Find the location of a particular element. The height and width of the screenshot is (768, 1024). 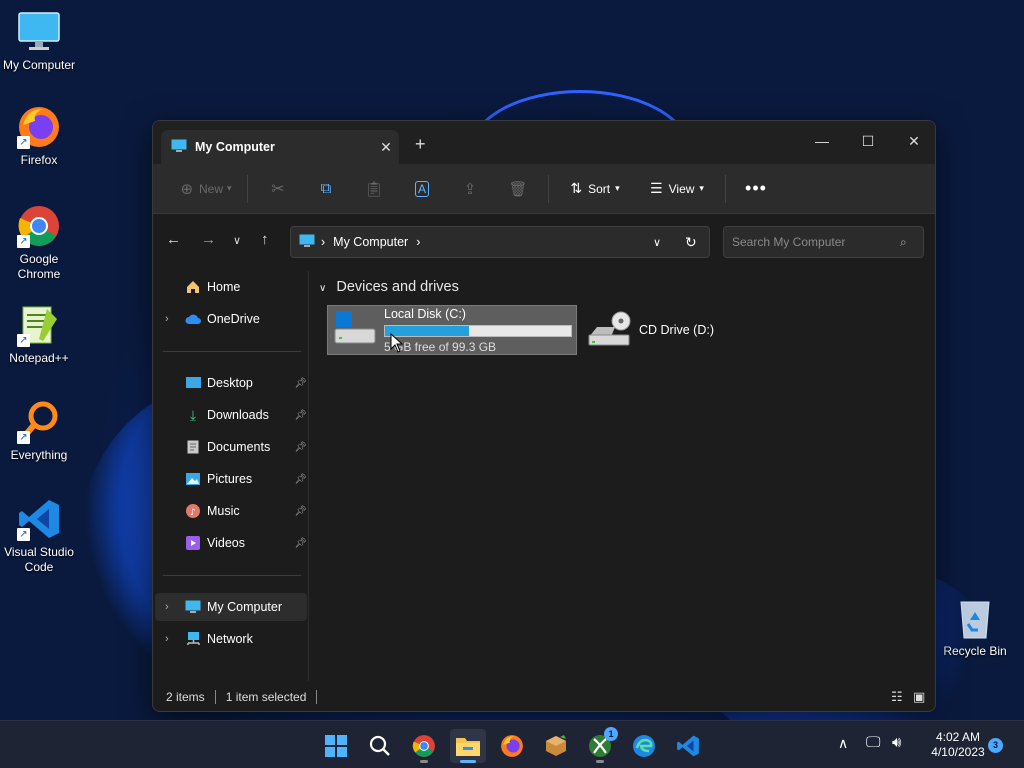

sidebar-item-pictures: Pictures 📌︎ is located at coordinates (231, 479).